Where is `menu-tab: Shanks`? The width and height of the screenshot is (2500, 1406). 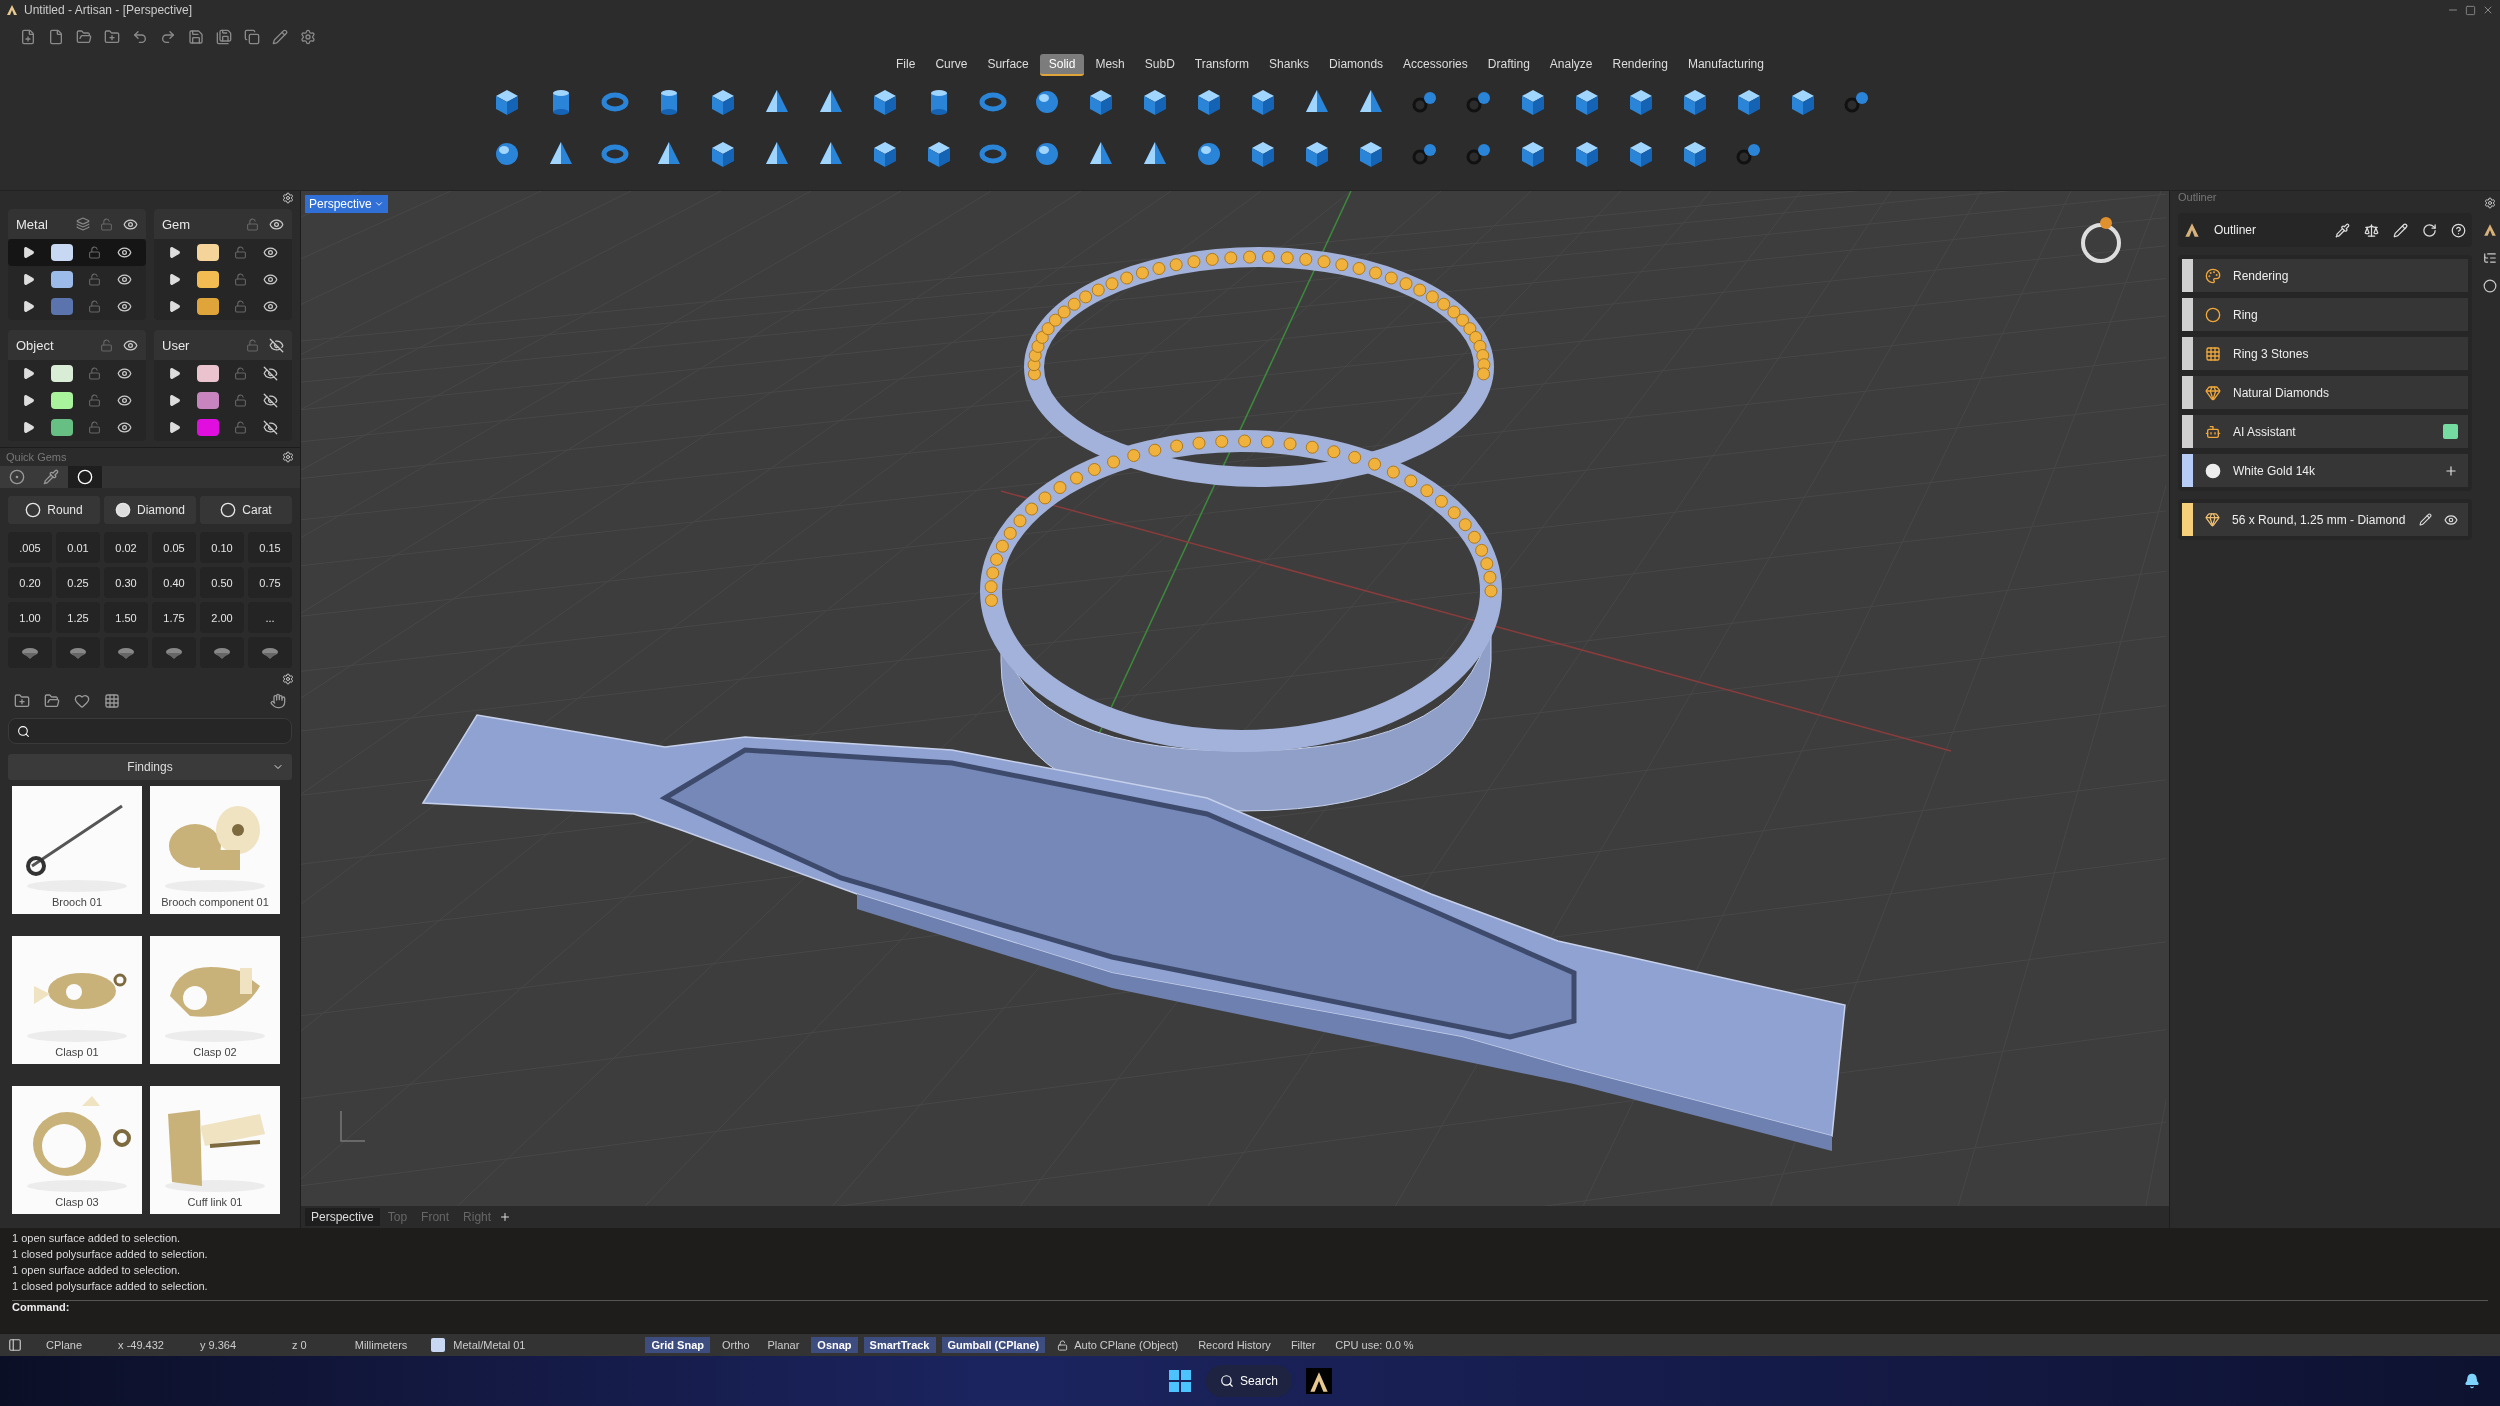 menu-tab: Shanks is located at coordinates (1289, 65).